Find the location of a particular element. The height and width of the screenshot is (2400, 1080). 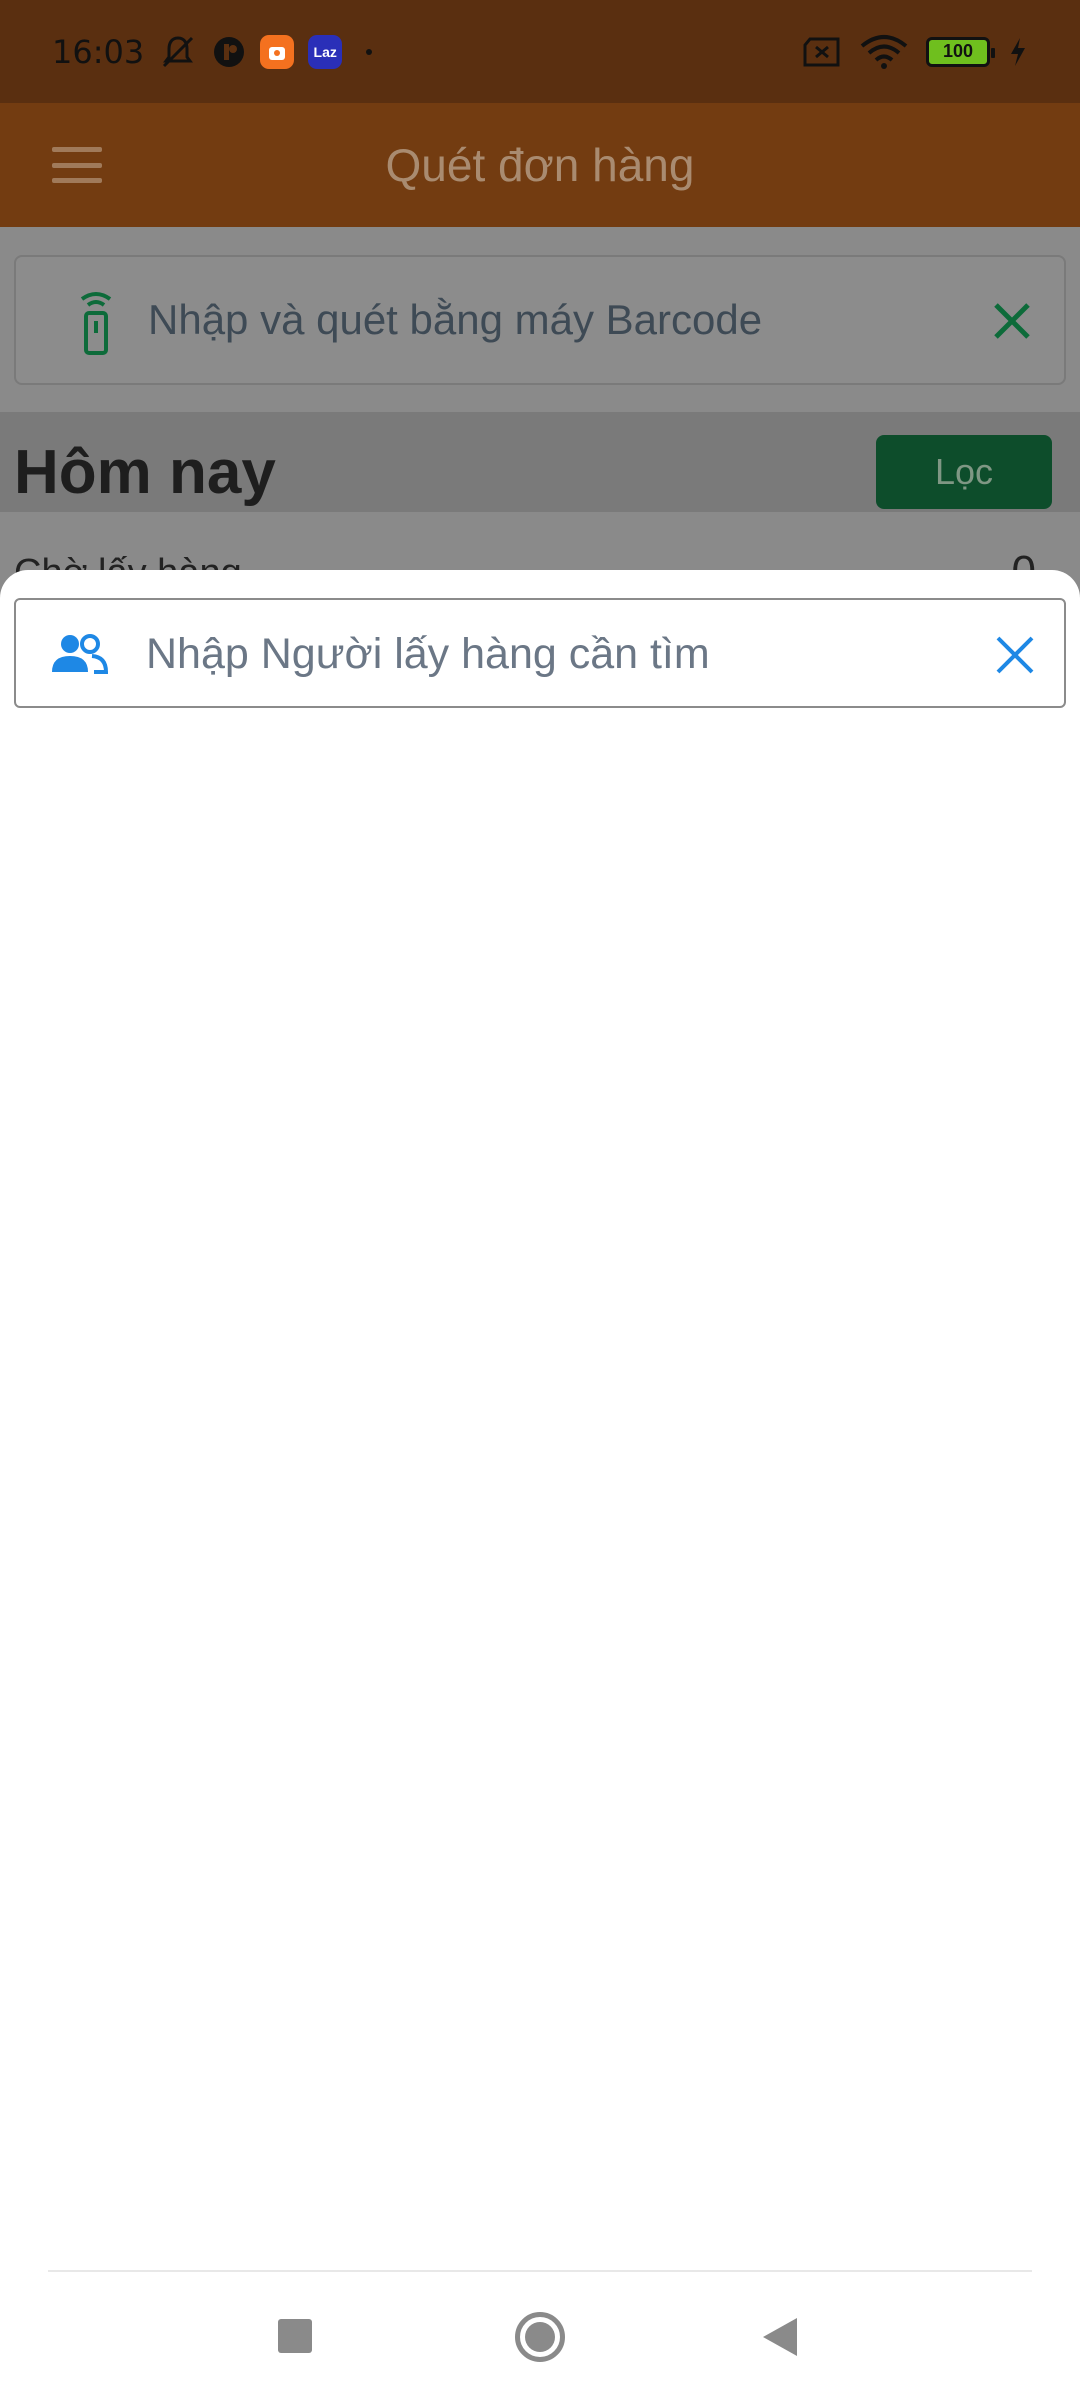

home-circle-icon is located at coordinates (540, 2337).